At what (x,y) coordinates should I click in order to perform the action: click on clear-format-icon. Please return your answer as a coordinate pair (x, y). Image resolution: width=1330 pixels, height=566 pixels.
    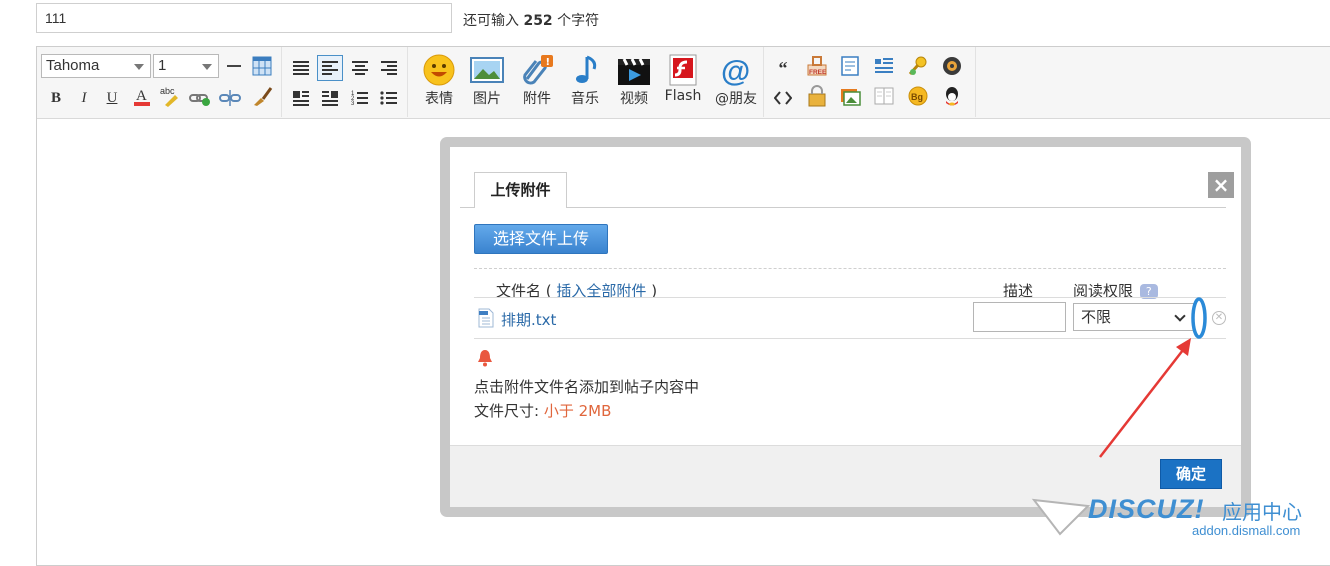
    Looking at the image, I should click on (262, 96).